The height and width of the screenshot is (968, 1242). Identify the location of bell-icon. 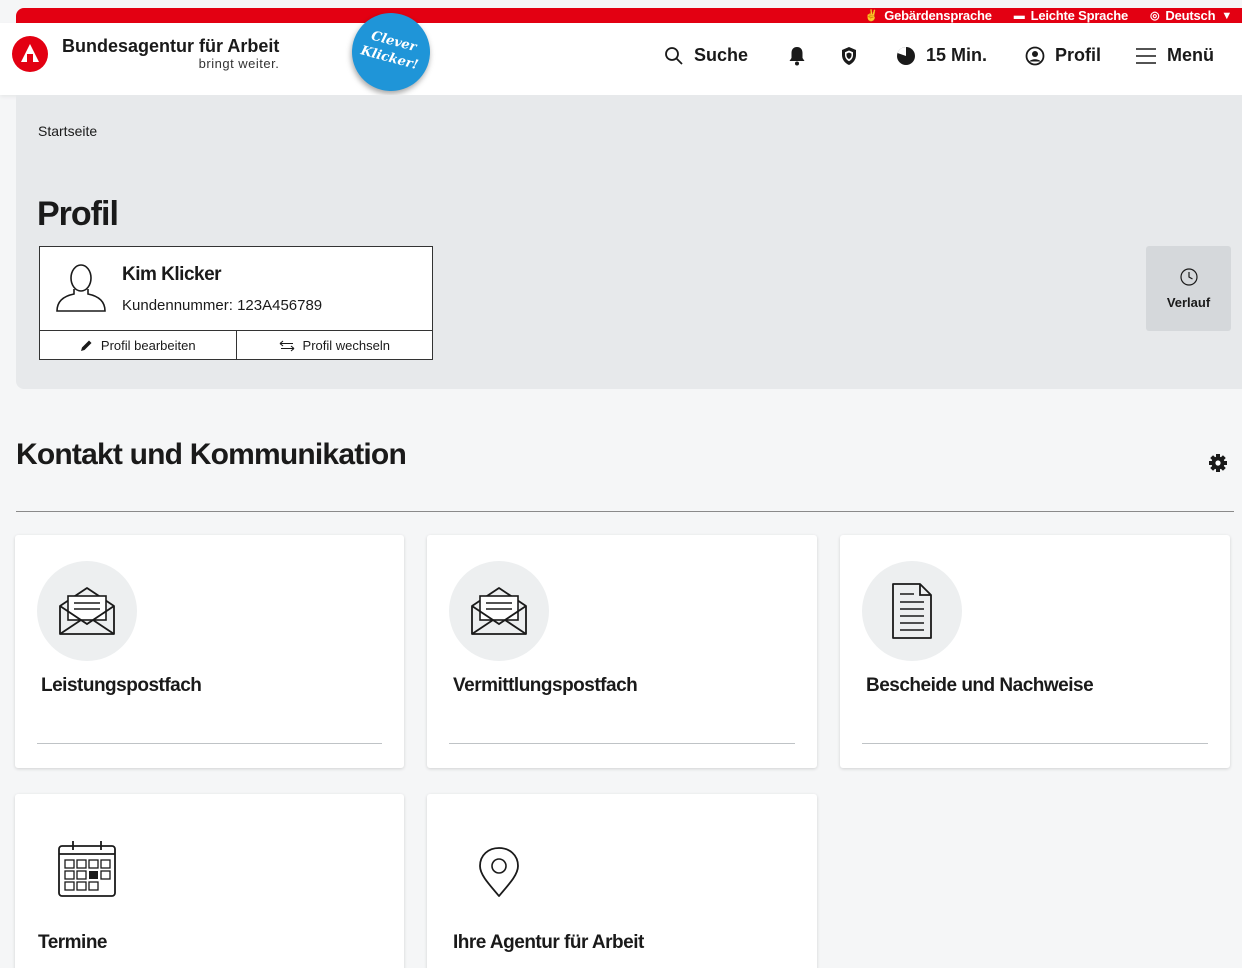
(797, 55).